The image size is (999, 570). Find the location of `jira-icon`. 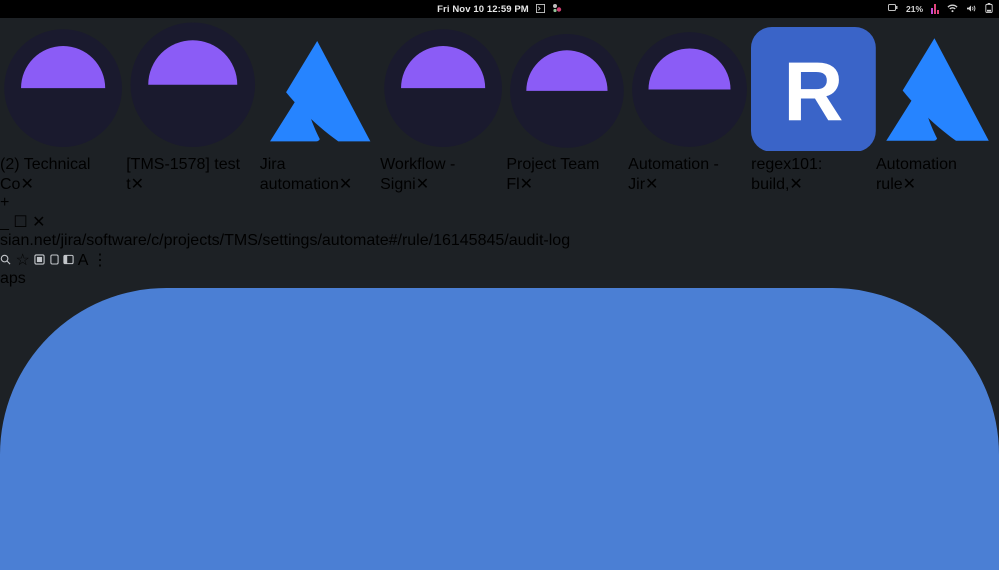

jira-icon is located at coordinates (63, 92).